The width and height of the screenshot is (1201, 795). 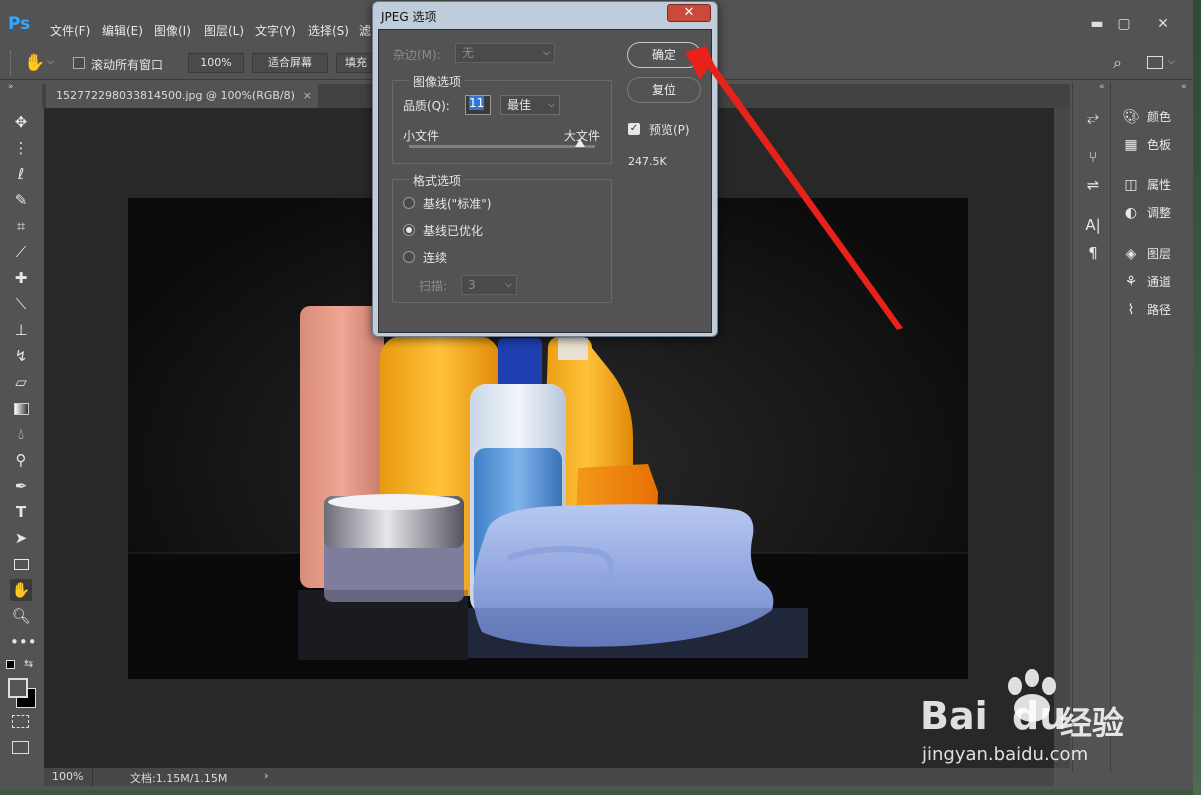 I want to click on gradient-tool-icon, so click(x=21, y=408).